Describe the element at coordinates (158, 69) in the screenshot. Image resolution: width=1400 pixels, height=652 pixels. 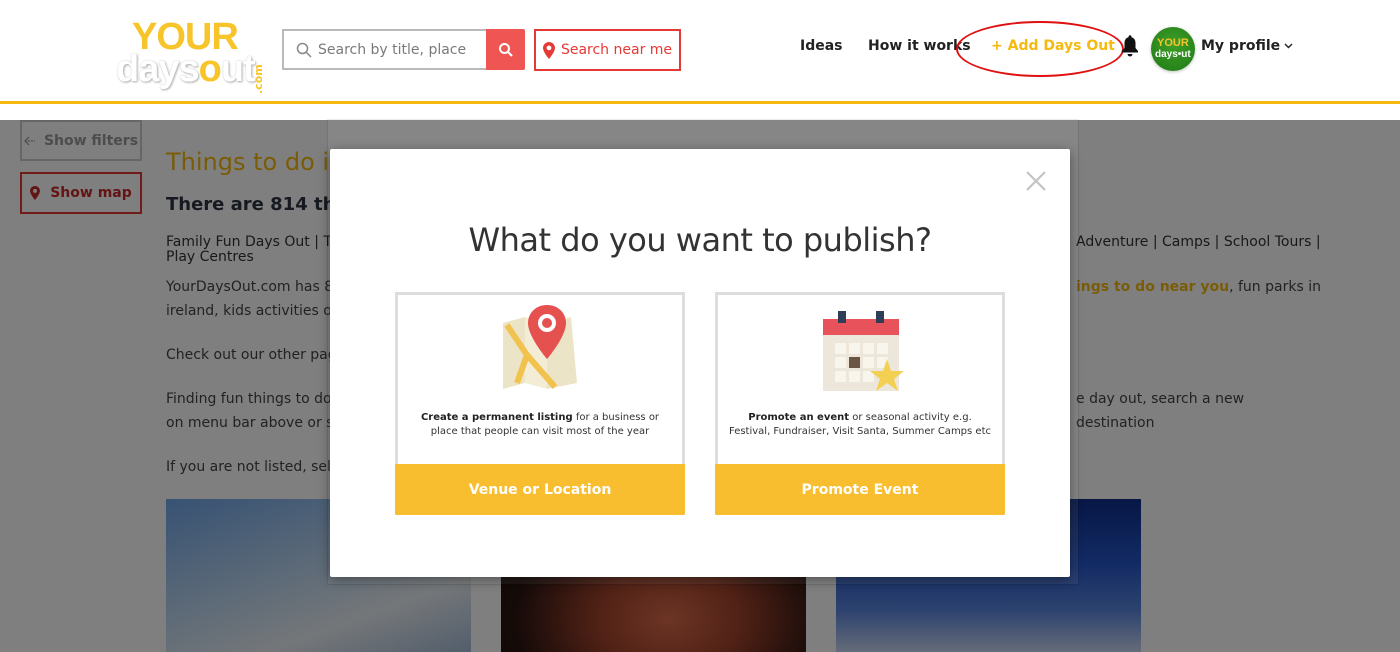
I see `logo-days: days` at that location.